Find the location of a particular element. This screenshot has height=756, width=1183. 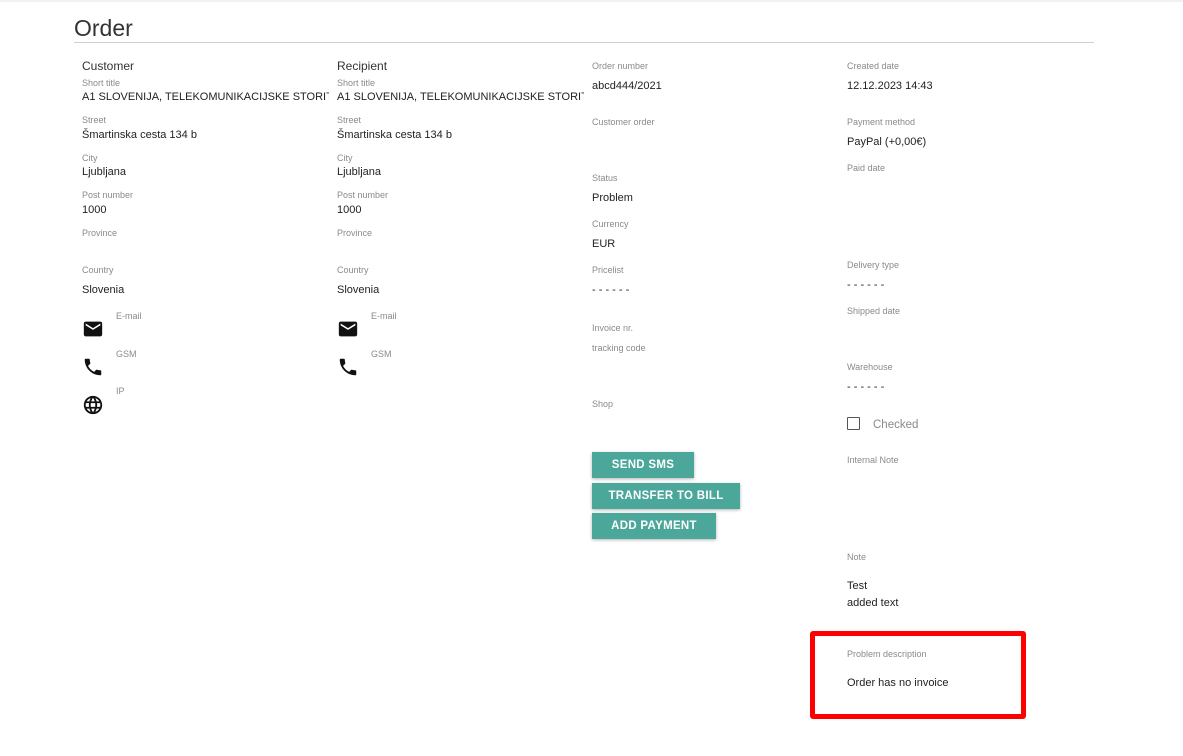

payment-method-label: Payment method is located at coordinates (881, 122).